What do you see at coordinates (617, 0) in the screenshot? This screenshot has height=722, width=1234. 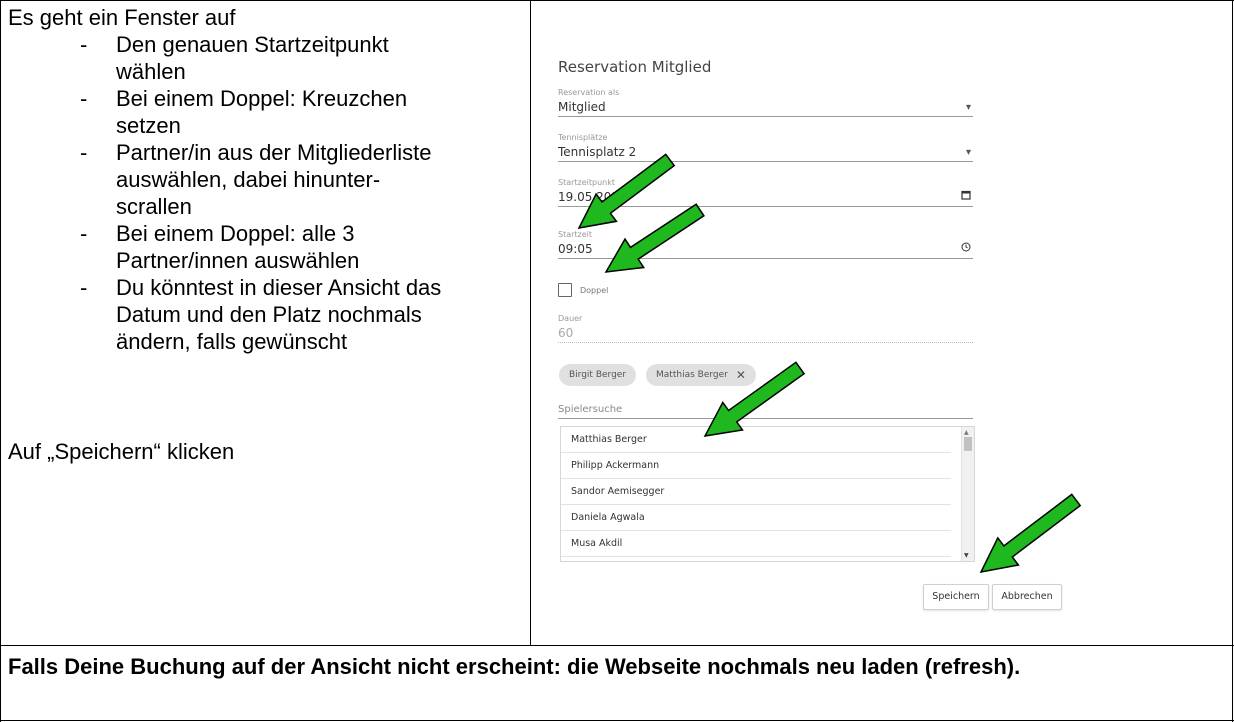 I see `table-border-top` at bounding box center [617, 0].